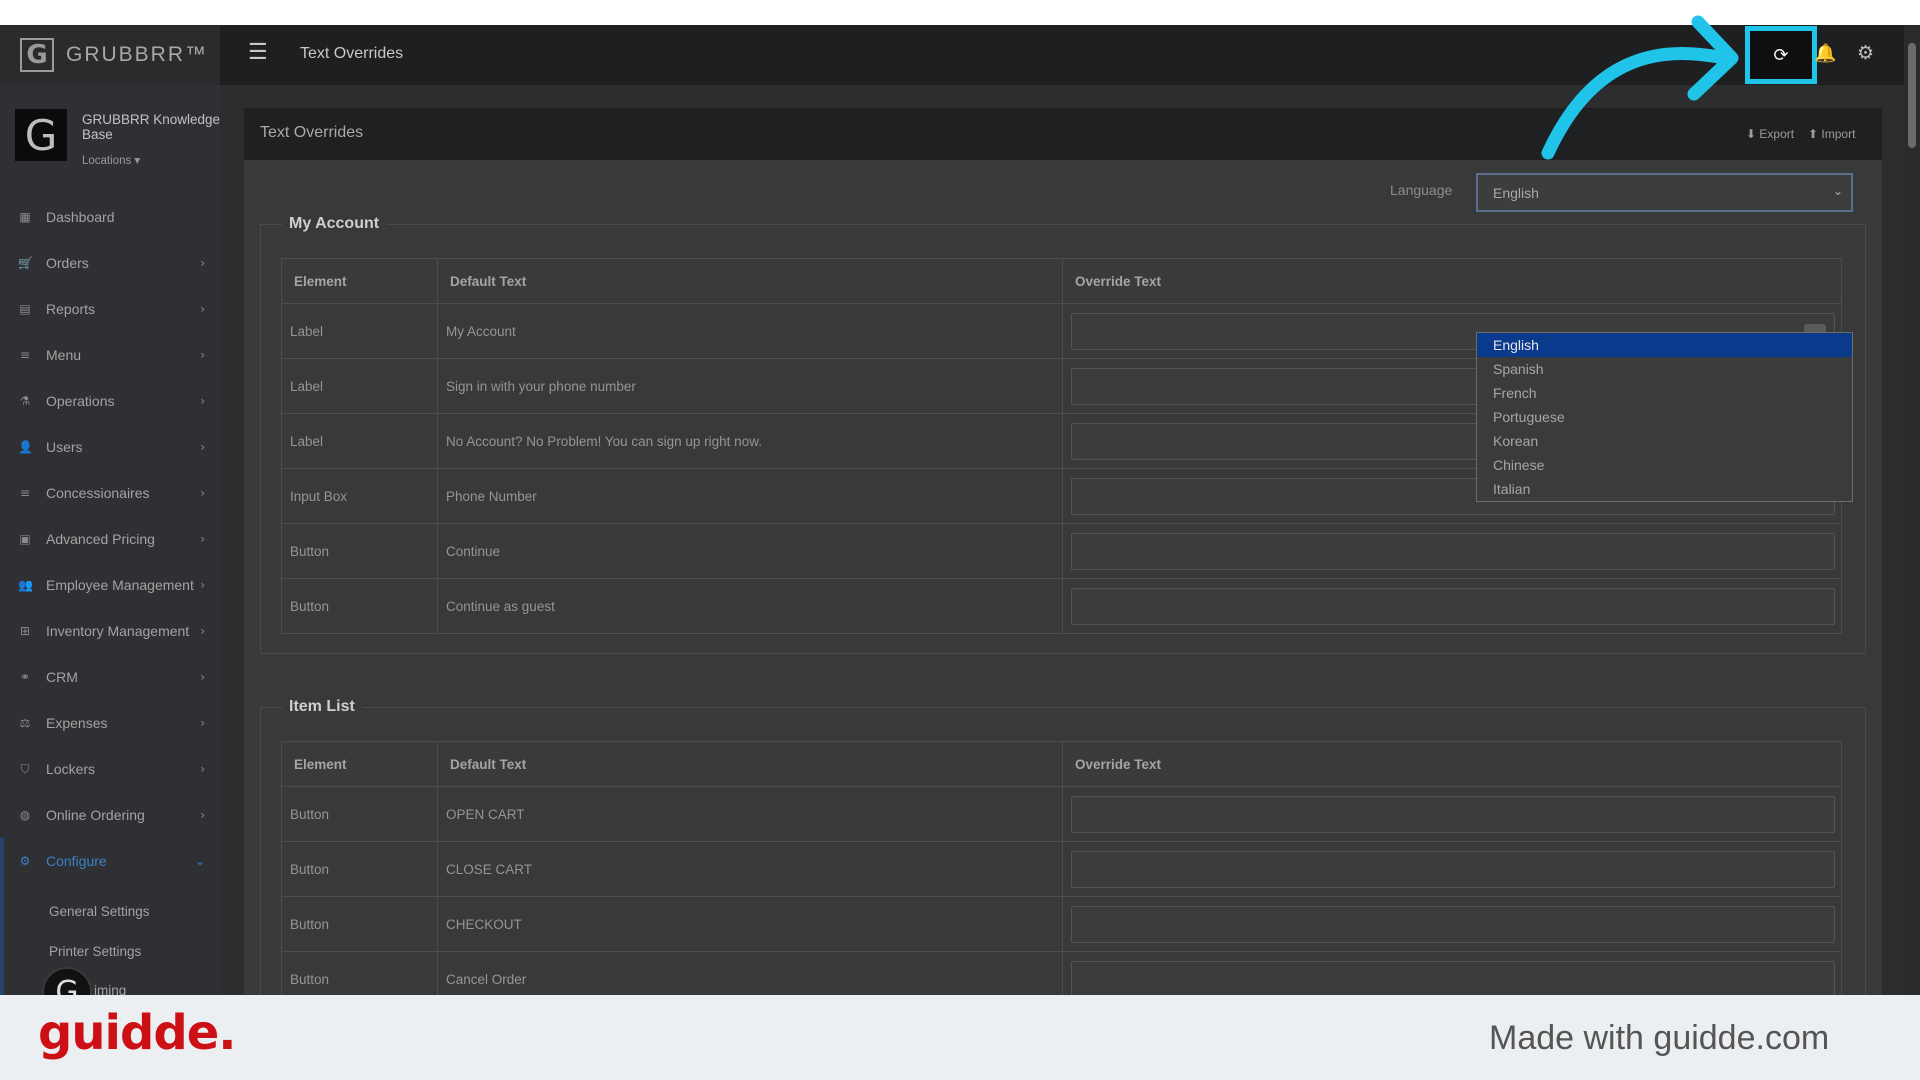  What do you see at coordinates (111, 160) in the screenshot?
I see `locations-dropdown: Locations ▾` at bounding box center [111, 160].